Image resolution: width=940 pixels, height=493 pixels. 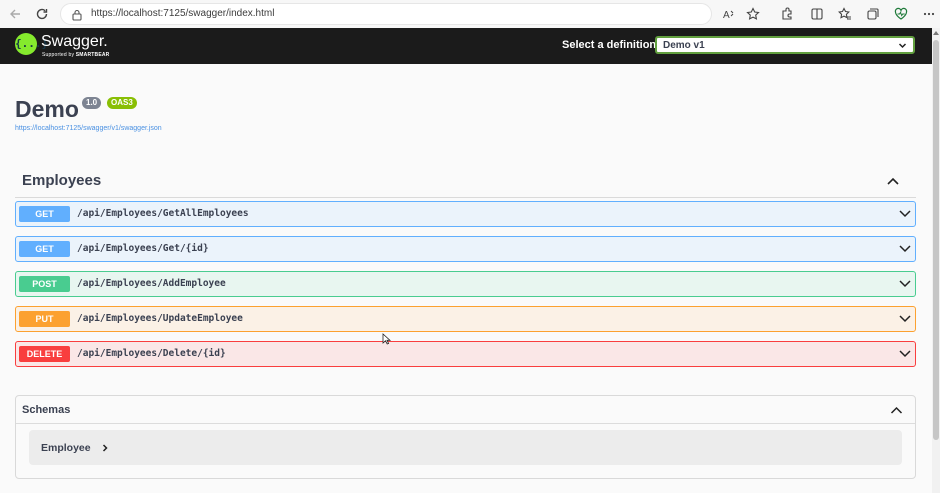 What do you see at coordinates (753, 14) in the screenshot?
I see `favorite-star-icon` at bounding box center [753, 14].